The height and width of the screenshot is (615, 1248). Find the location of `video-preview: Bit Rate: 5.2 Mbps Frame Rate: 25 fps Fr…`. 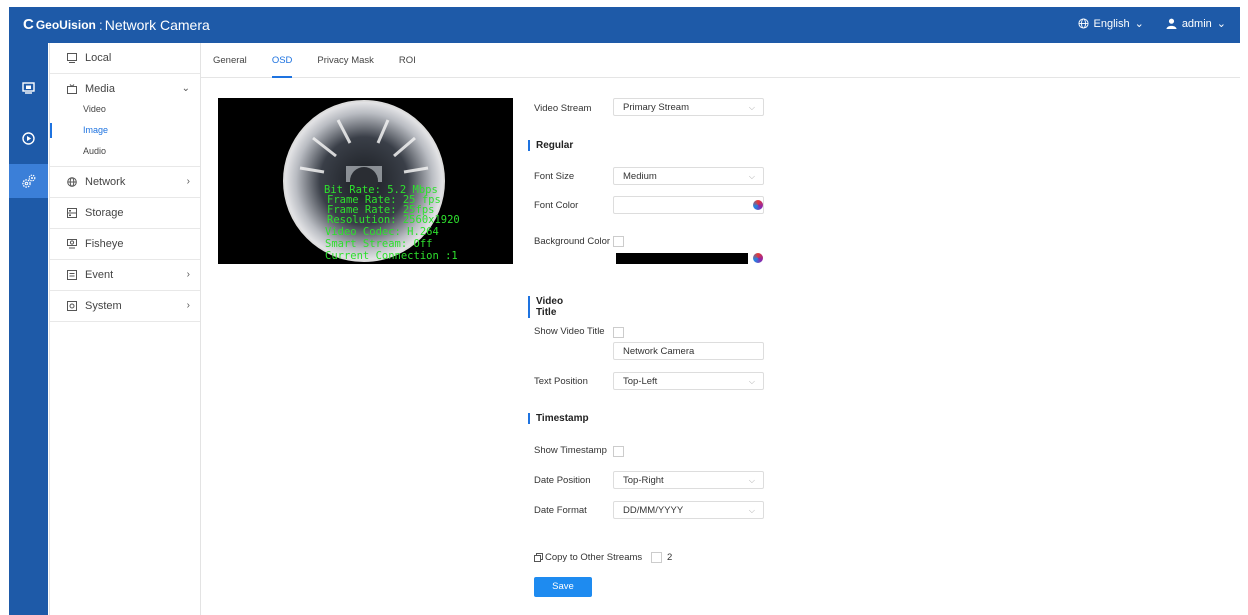

video-preview: Bit Rate: 5.2 Mbps Frame Rate: 25 fps Fr… is located at coordinates (365, 181).